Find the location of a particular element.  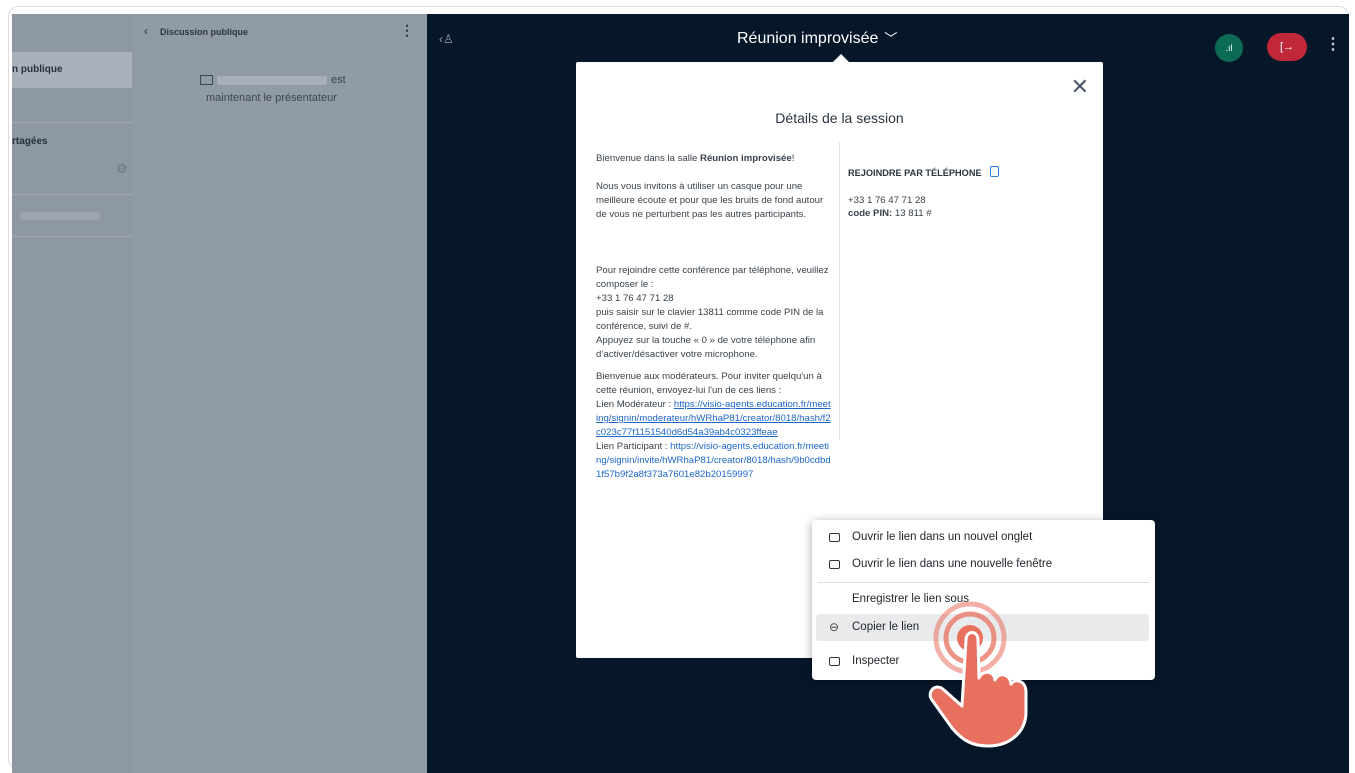

menu-item-open-new-window: Ouvrir le lien dans une nouvelle fenêtre is located at coordinates (983, 564).